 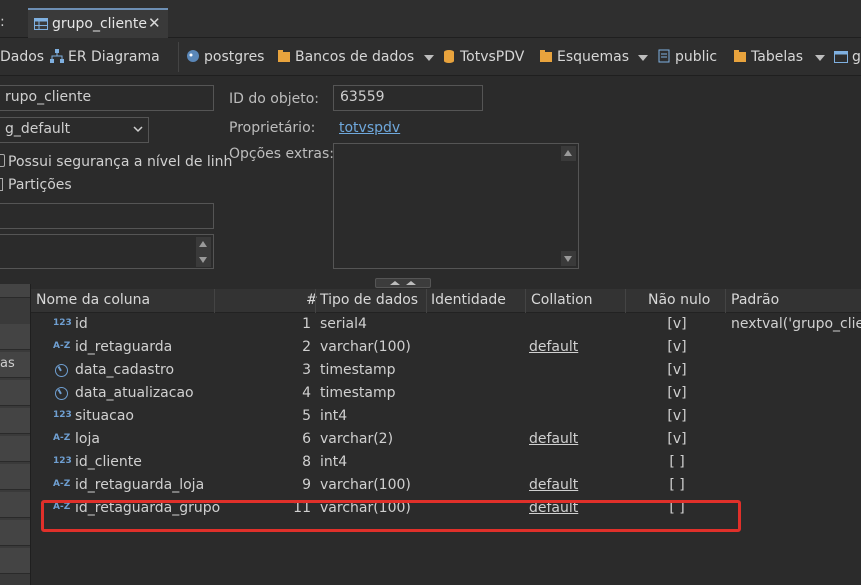 What do you see at coordinates (1, 184) in the screenshot?
I see `particoes-checkbox` at bounding box center [1, 184].